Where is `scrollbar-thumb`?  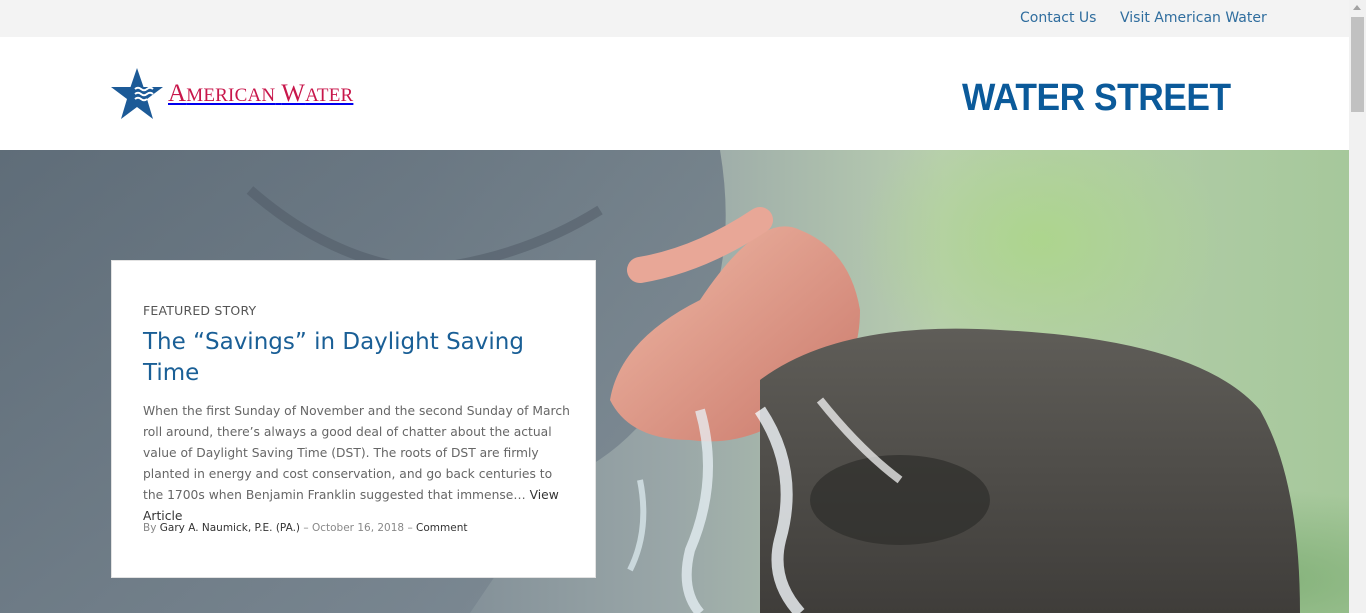 scrollbar-thumb is located at coordinates (1357, 64).